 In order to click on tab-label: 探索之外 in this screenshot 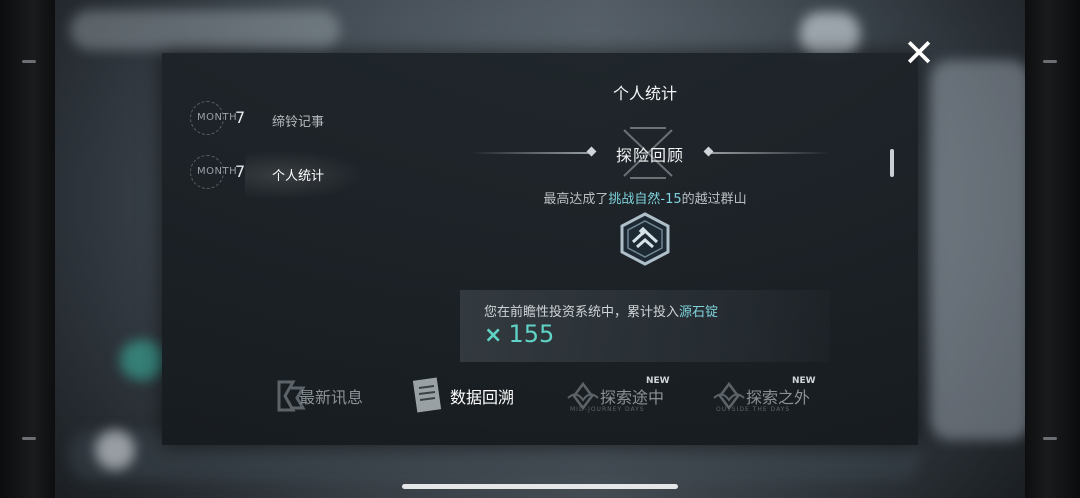, I will do `click(778, 397)`.